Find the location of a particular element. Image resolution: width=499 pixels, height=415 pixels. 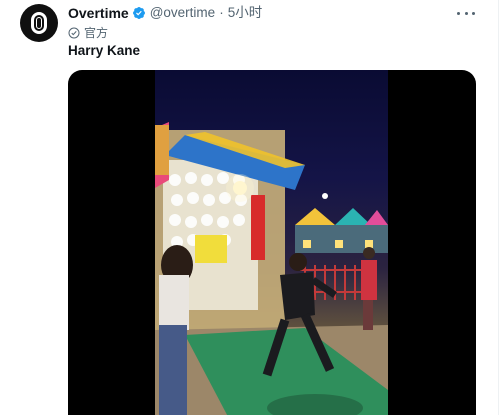

tweet-header: Overtime @overtime · 5小时 is located at coordinates (165, 13).